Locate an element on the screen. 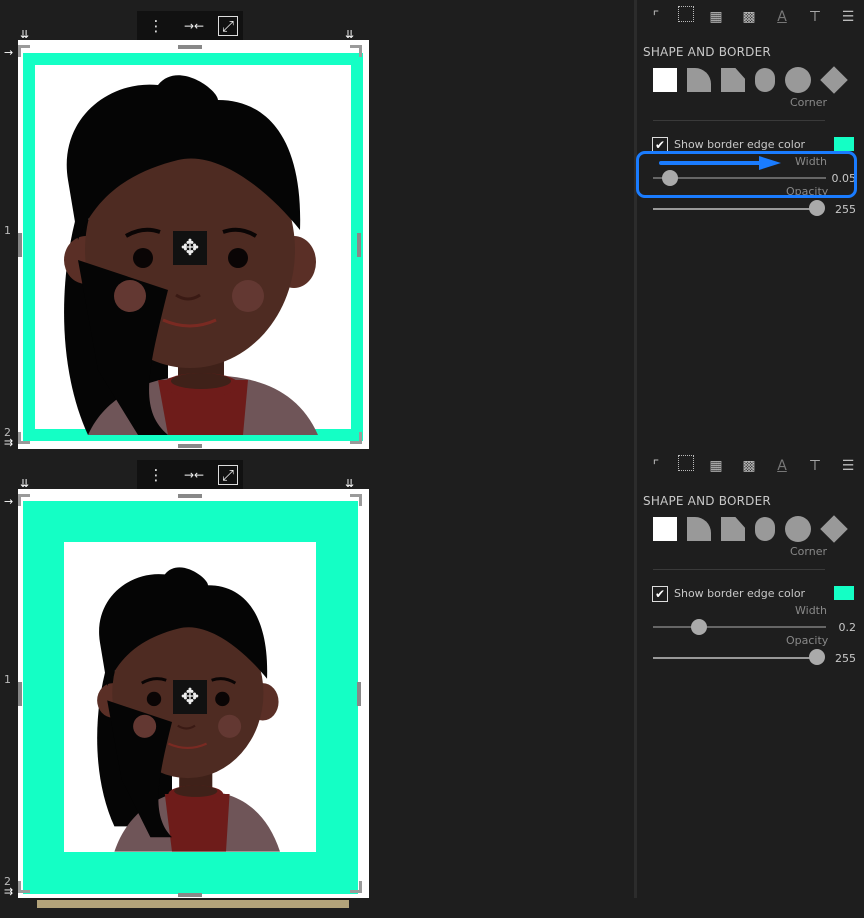 The height and width of the screenshot is (918, 864). width-value: 0.2 is located at coordinates (847, 627).